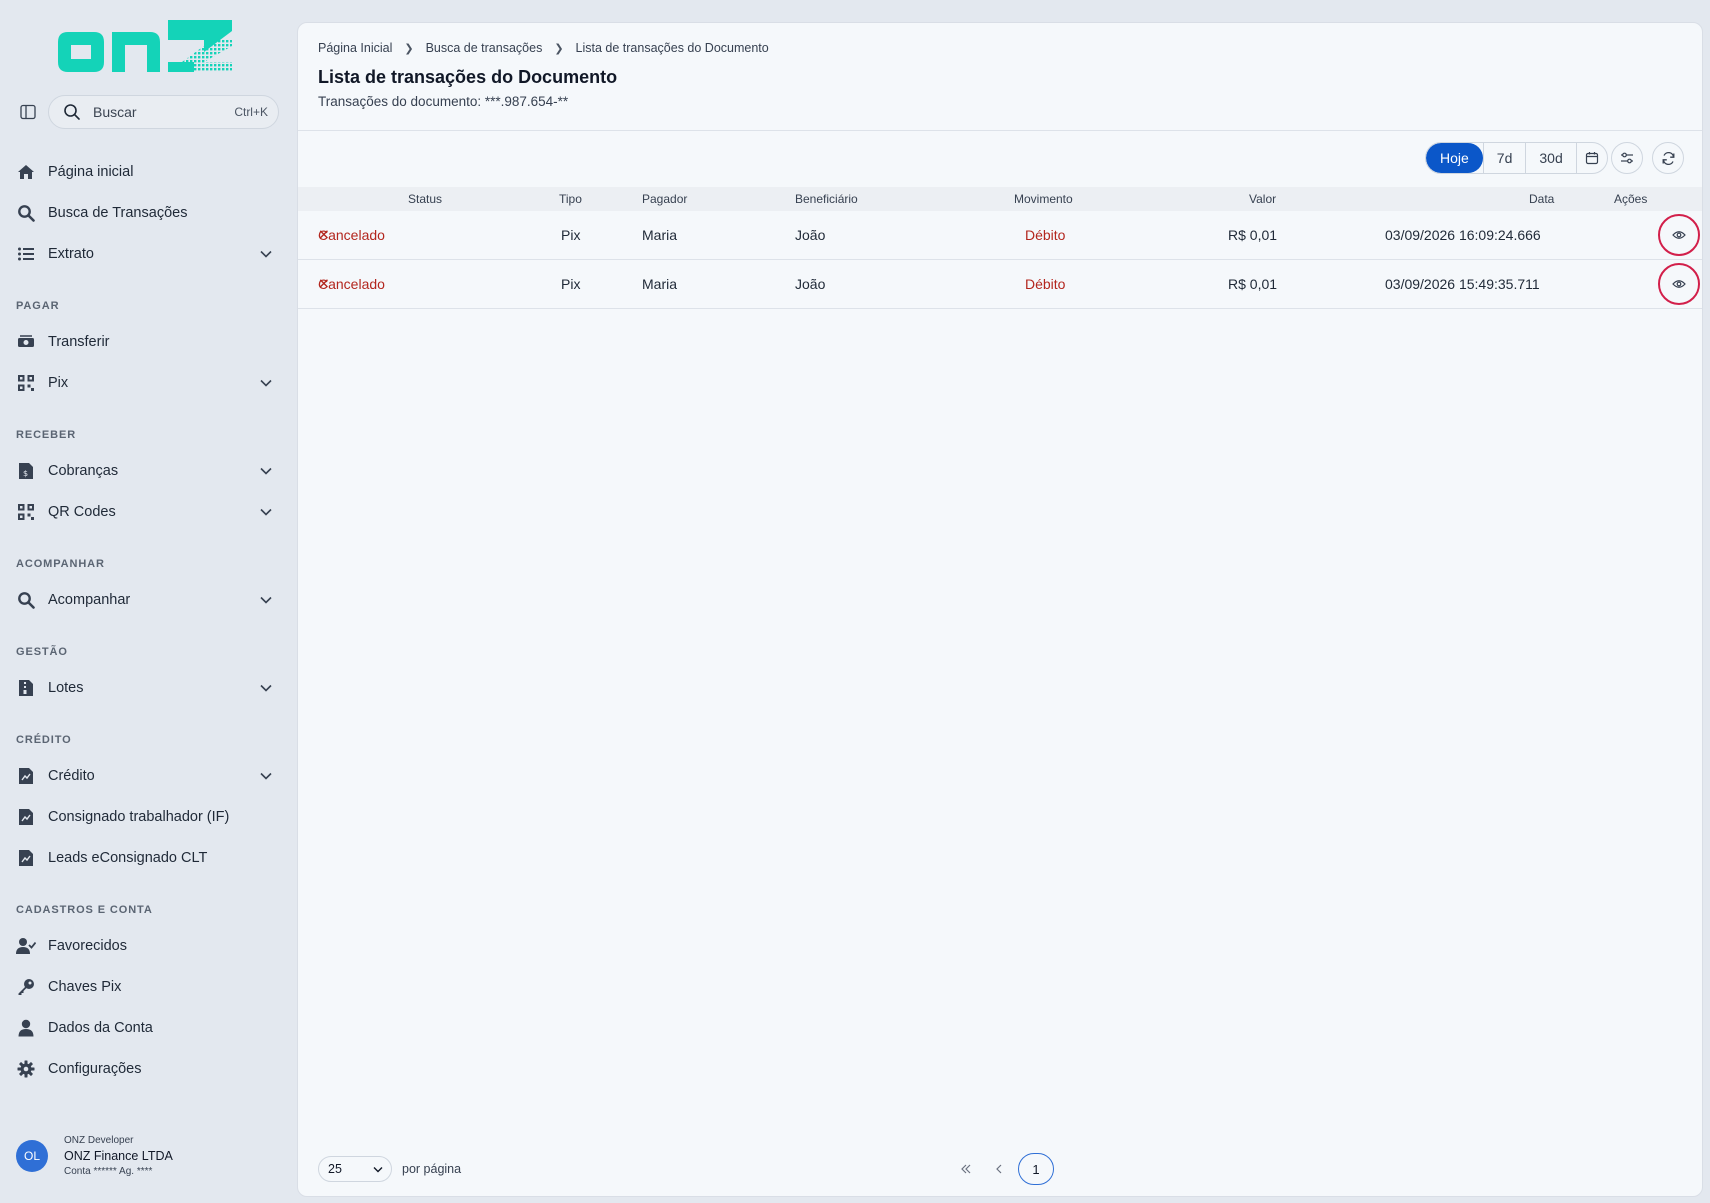 This screenshot has width=1710, height=1203. I want to click on refresh-icon, so click(1668, 158).